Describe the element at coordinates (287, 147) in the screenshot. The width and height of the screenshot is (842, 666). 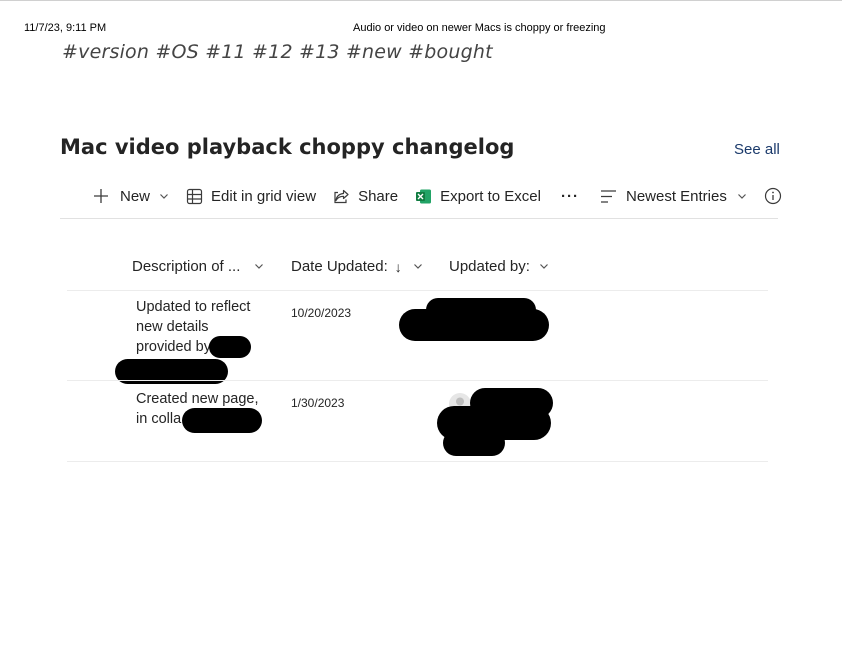
I see `list-title: Mac video playback choppy changelog` at that location.